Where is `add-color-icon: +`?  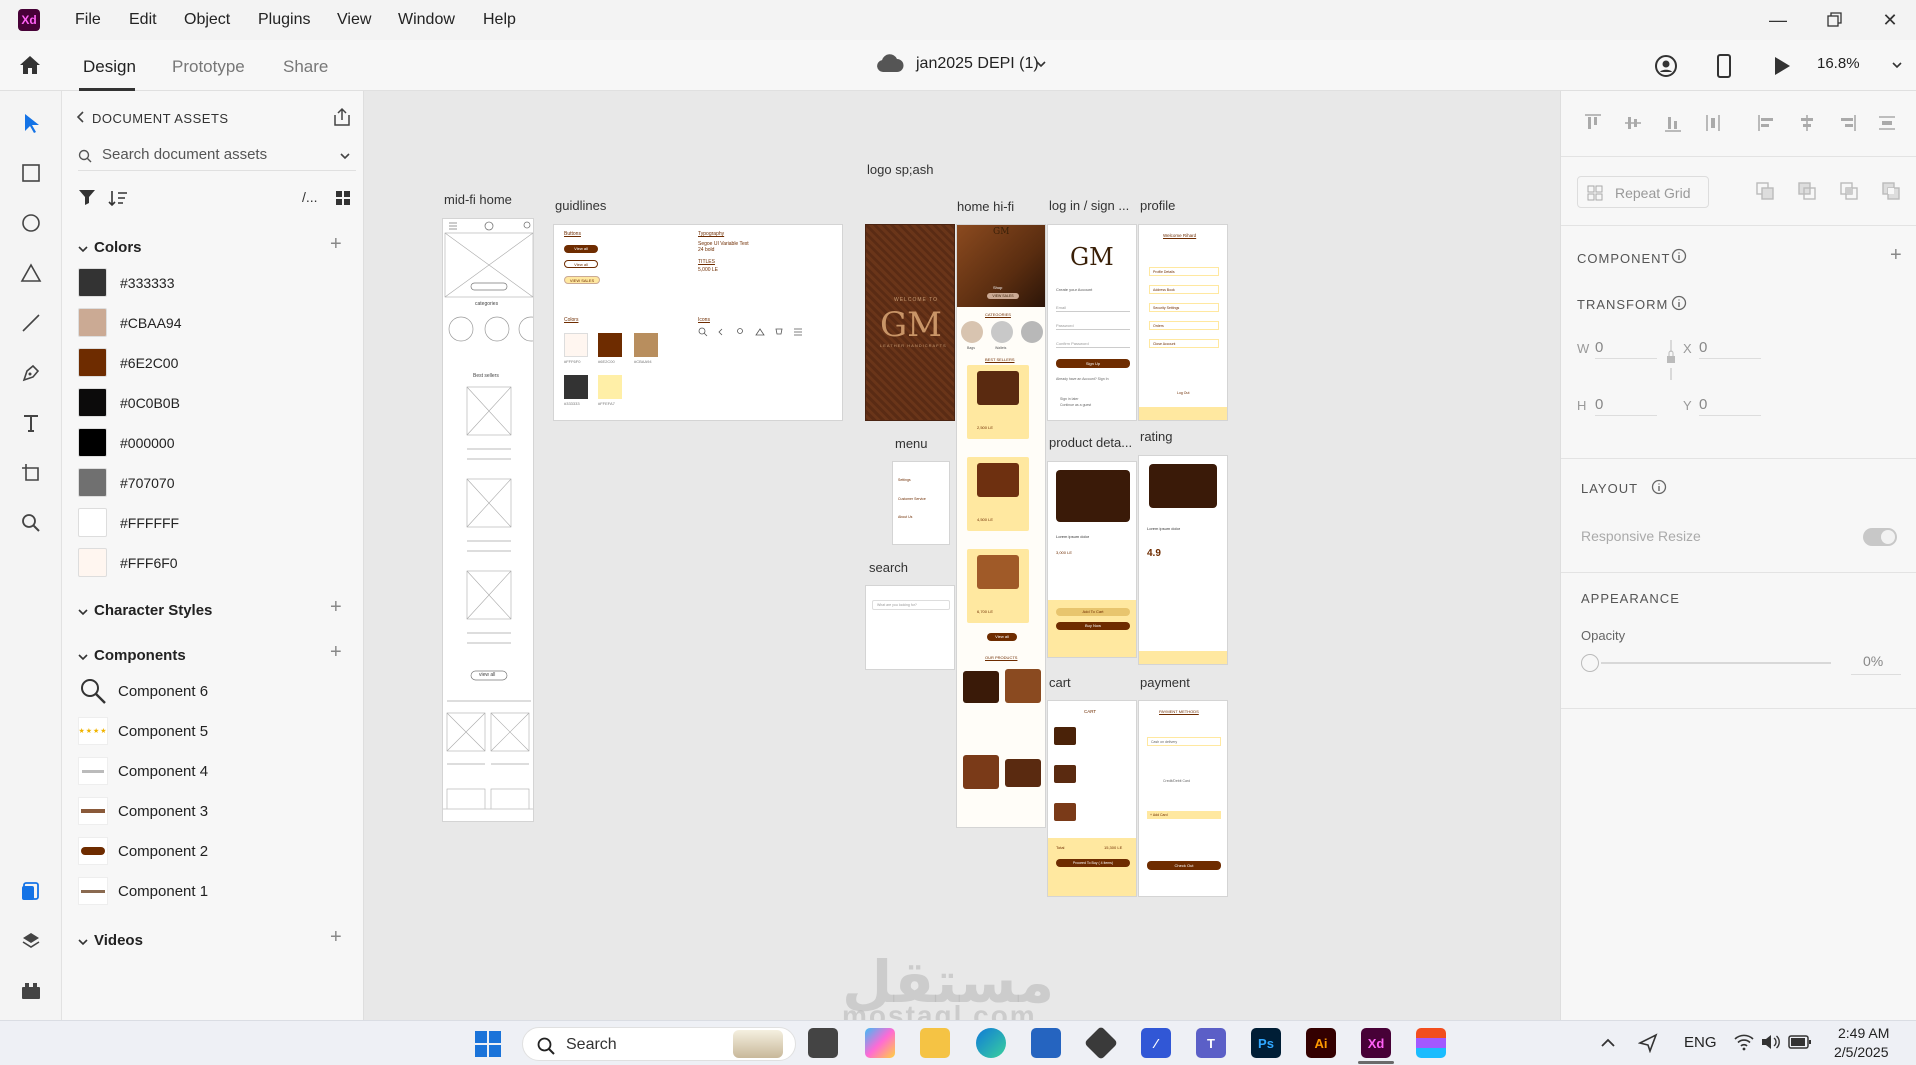
add-color-icon: + is located at coordinates (336, 244).